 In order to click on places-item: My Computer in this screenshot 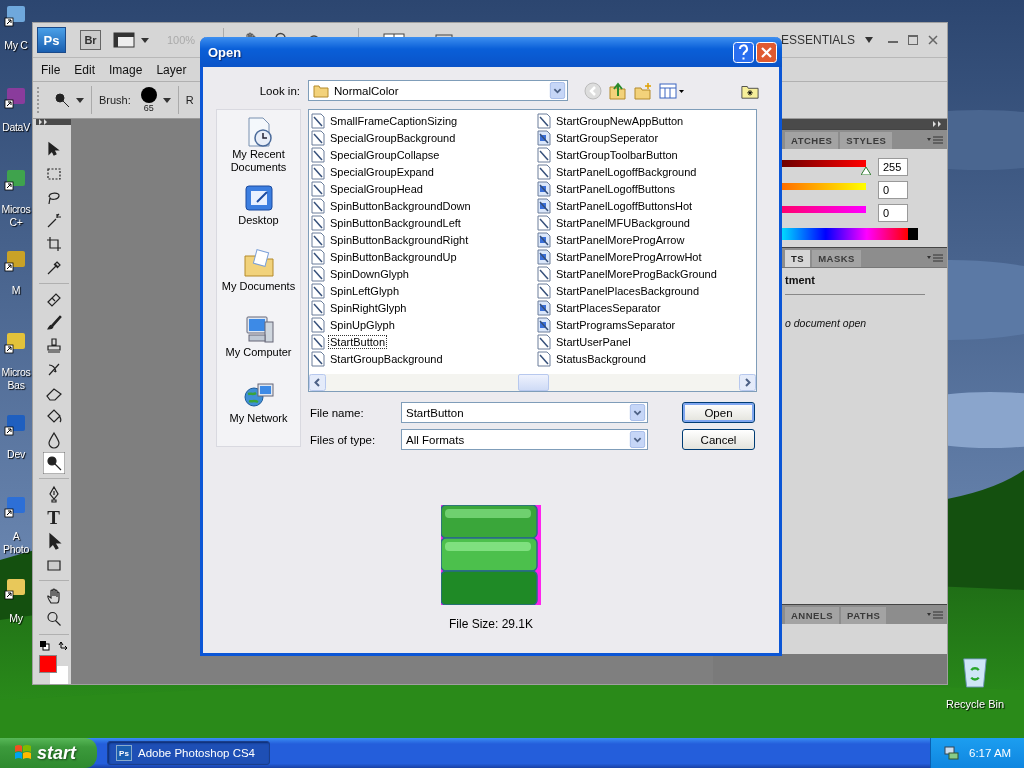, I will do `click(258, 347)`.